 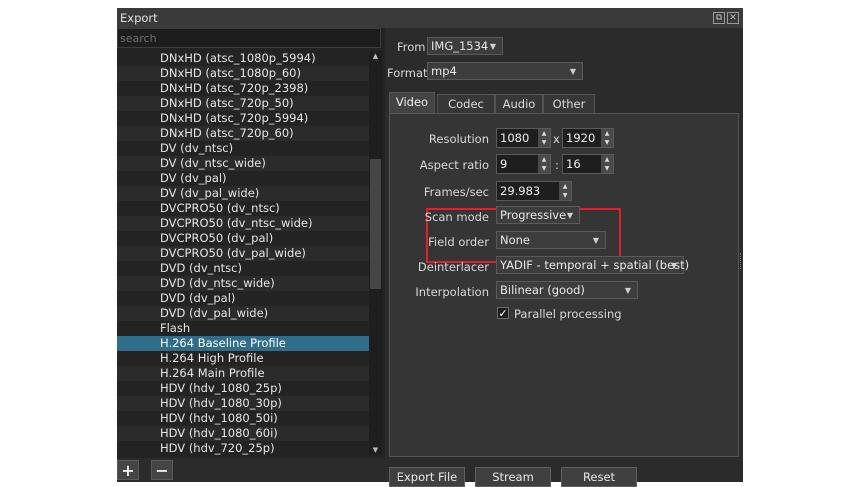 I want to click on preset-item: DVCPRO50 (dv_ntsc), so click(x=243, y=208).